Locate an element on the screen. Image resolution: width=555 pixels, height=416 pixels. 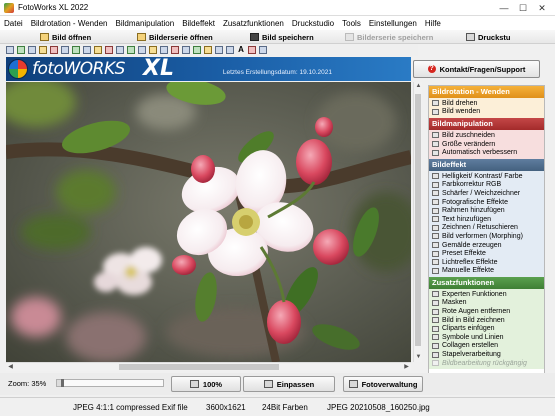
folder-icon is located at coordinates (44, 37).